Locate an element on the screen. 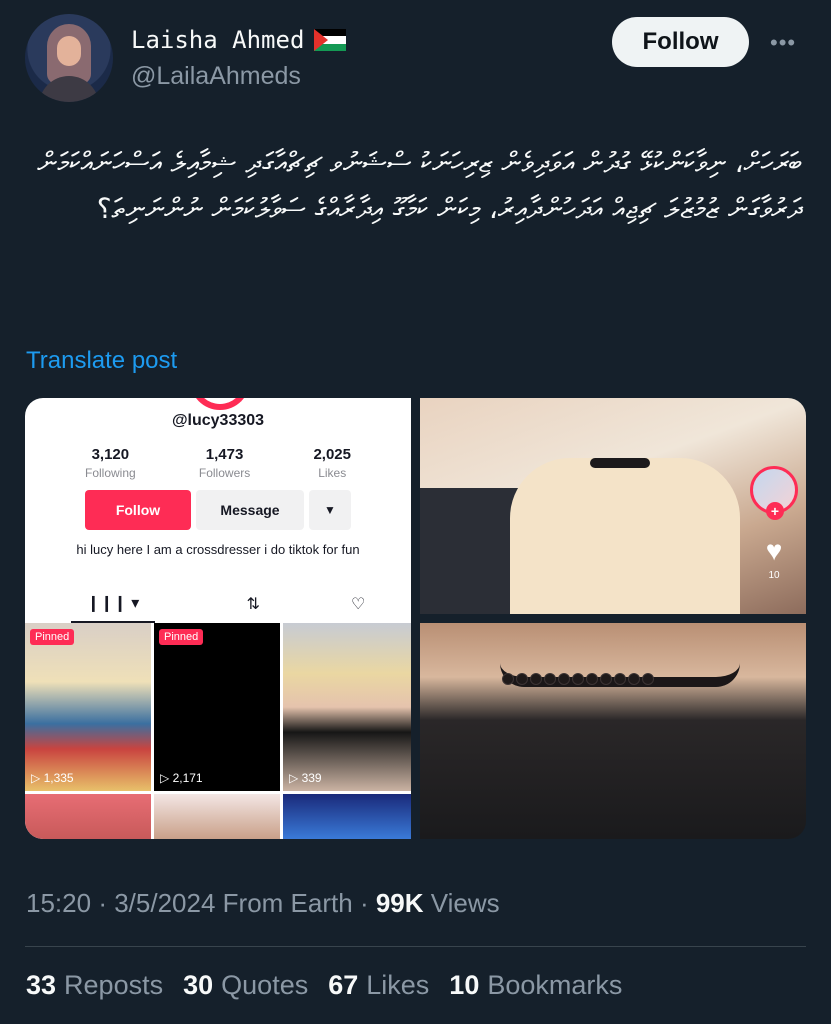 Image resolution: width=831 pixels, height=1024 pixels. stat-followers: 1,473 Followers is located at coordinates (224, 463).